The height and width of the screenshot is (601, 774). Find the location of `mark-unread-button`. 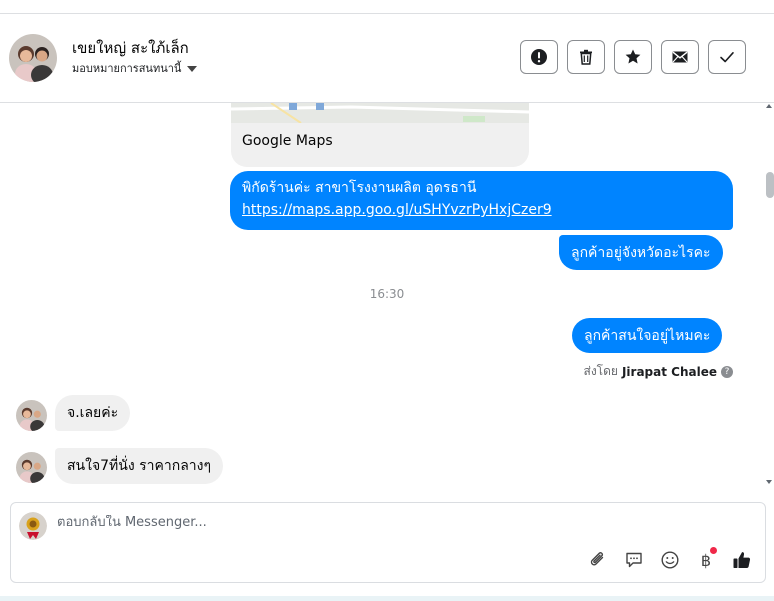

mark-unread-button is located at coordinates (680, 57).